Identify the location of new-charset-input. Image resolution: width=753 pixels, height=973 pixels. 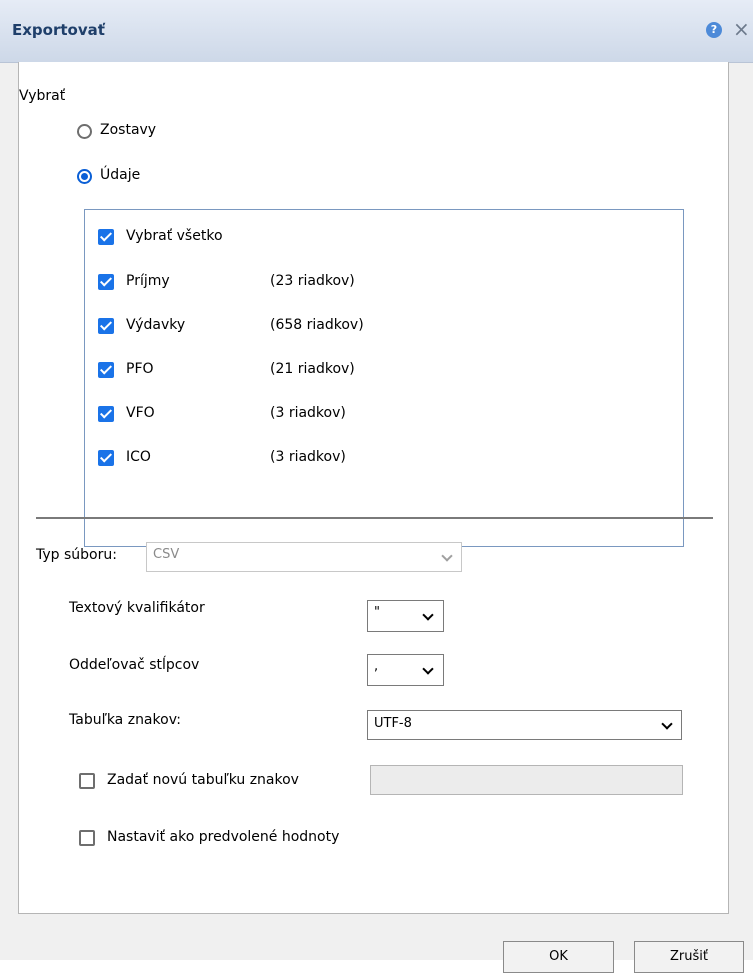
(526, 780).